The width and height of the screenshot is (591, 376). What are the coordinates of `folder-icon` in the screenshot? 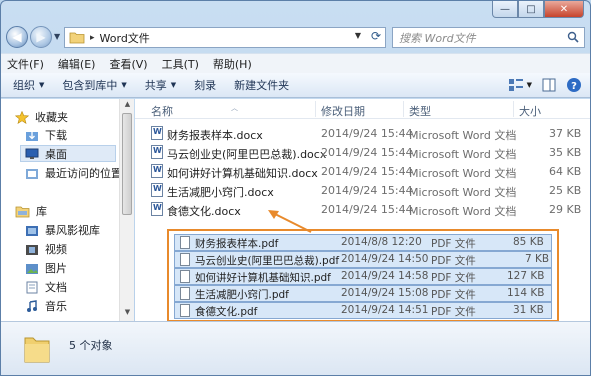 It's located at (77, 38).